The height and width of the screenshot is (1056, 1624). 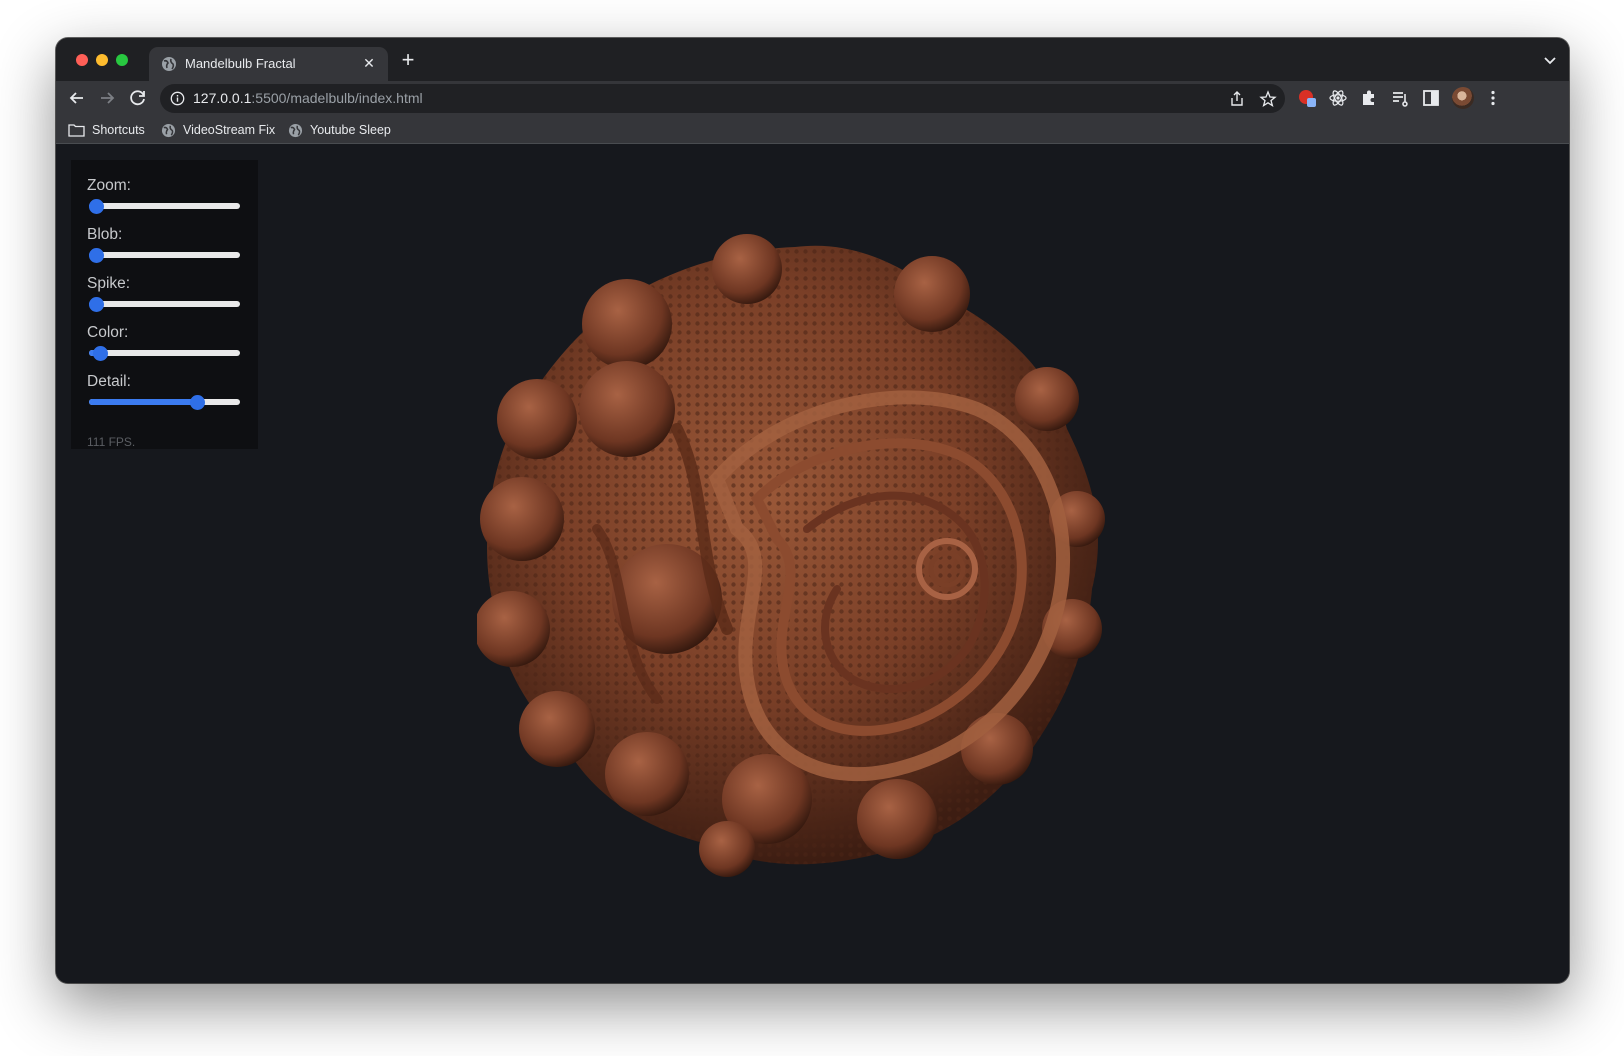 What do you see at coordinates (337, 98) in the screenshot?
I see `url-path: :5500/madelbulb/index.html` at bounding box center [337, 98].